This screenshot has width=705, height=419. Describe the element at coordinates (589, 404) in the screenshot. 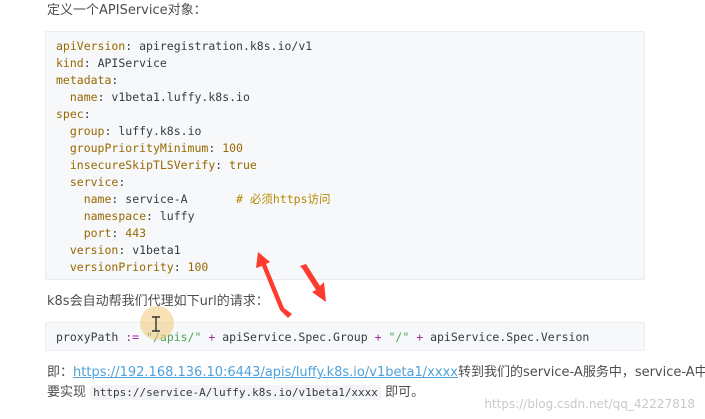

I see `watermark: https://blog.csdn.net/qq_42227818` at that location.